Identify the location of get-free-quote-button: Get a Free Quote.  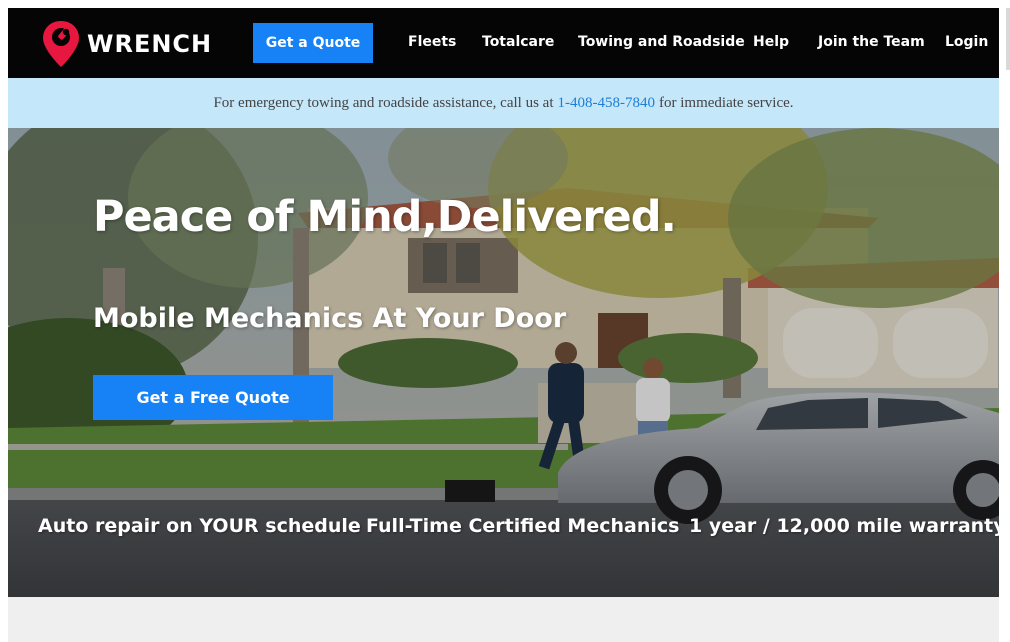
(213, 397).